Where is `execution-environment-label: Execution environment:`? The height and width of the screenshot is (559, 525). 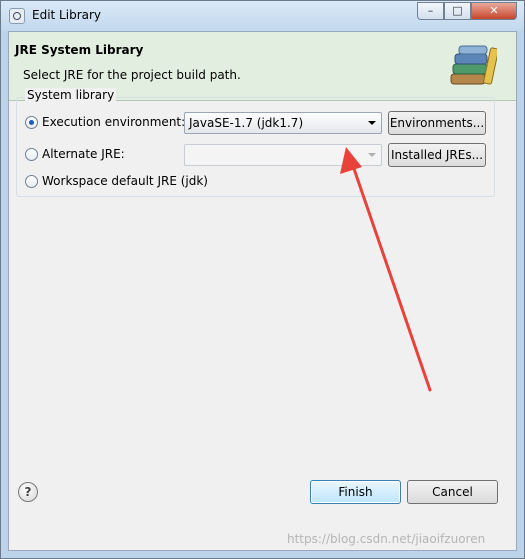 execution-environment-label: Execution environment: is located at coordinates (114, 122).